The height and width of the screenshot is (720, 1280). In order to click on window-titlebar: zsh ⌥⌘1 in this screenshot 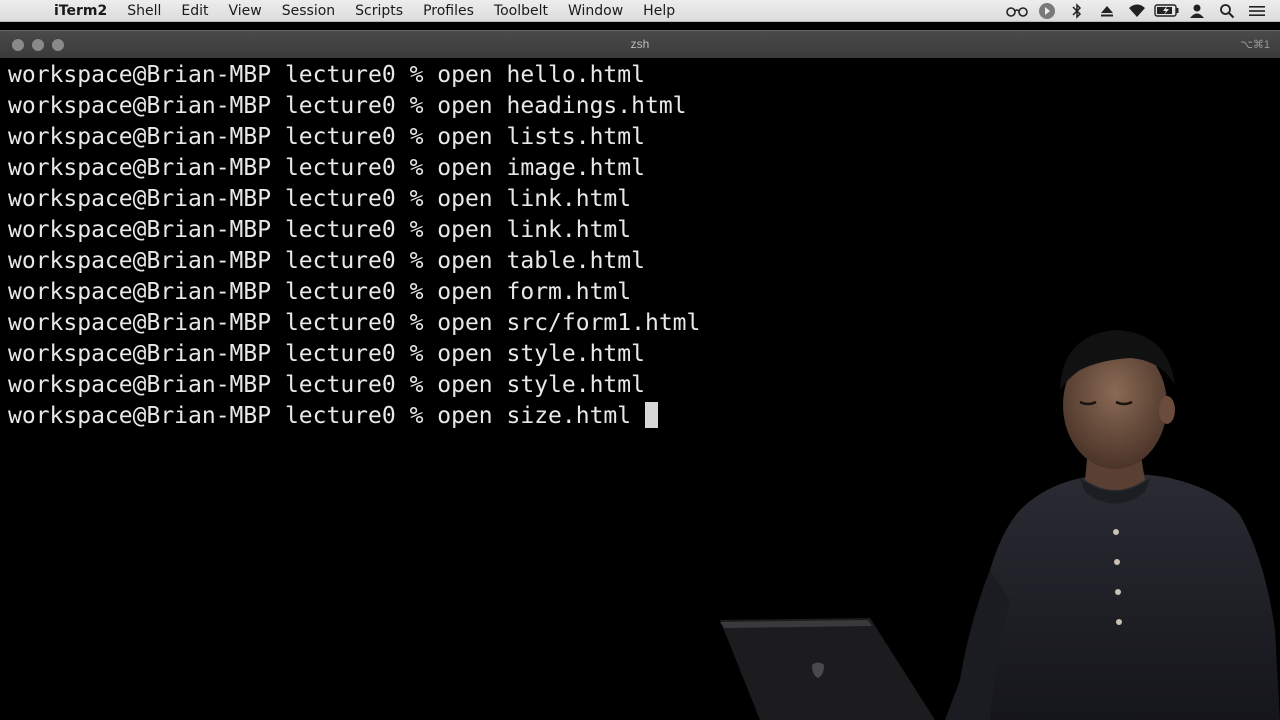, I will do `click(640, 44)`.